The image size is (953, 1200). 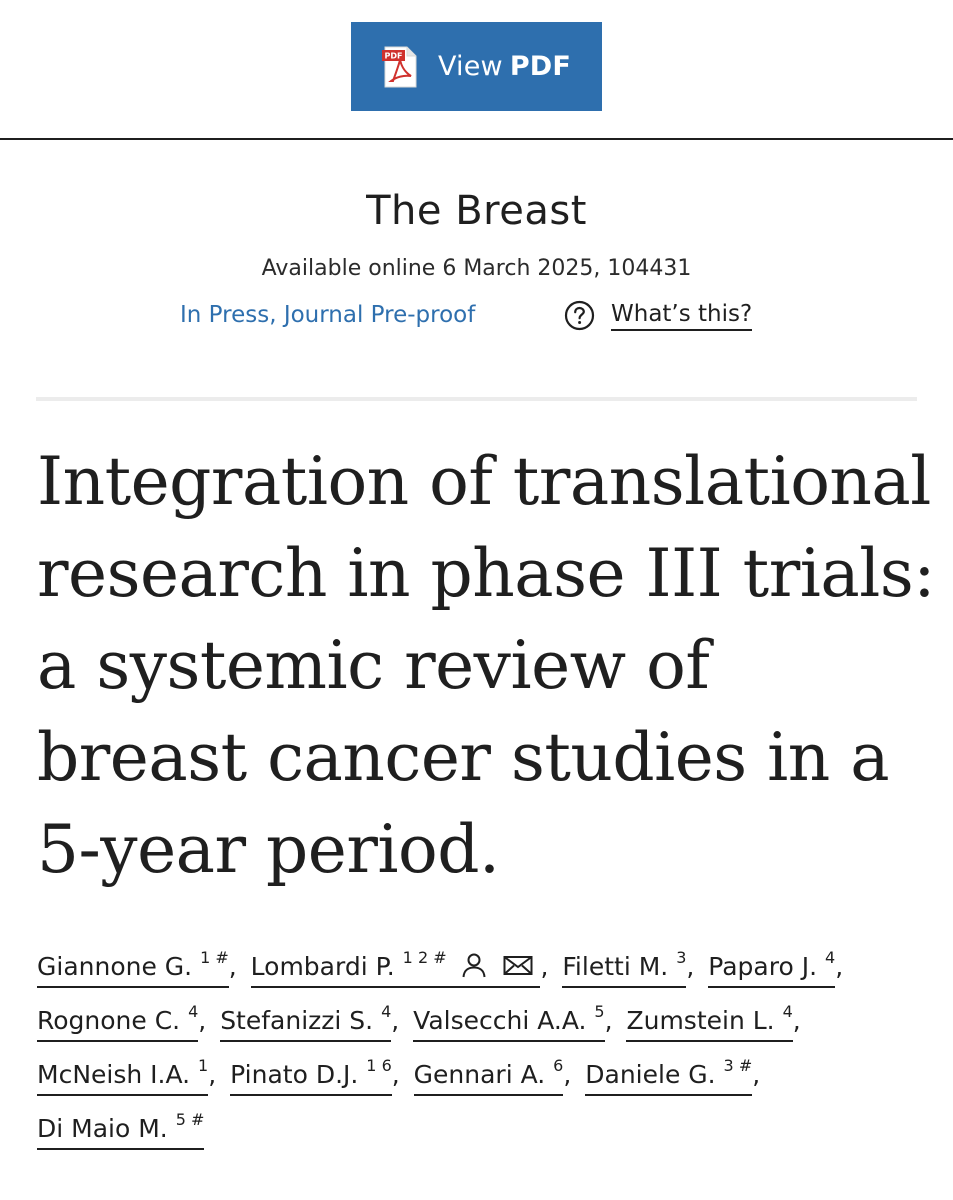 I want to click on author-name: Giannone G., so click(x=115, y=966).